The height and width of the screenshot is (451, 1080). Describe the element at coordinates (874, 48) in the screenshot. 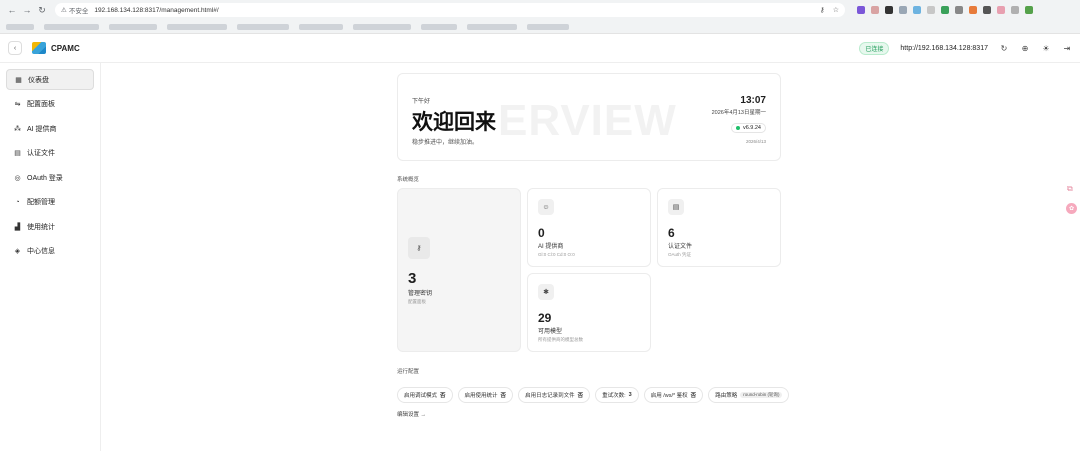

I see `connection-status-badge: 已连接` at that location.